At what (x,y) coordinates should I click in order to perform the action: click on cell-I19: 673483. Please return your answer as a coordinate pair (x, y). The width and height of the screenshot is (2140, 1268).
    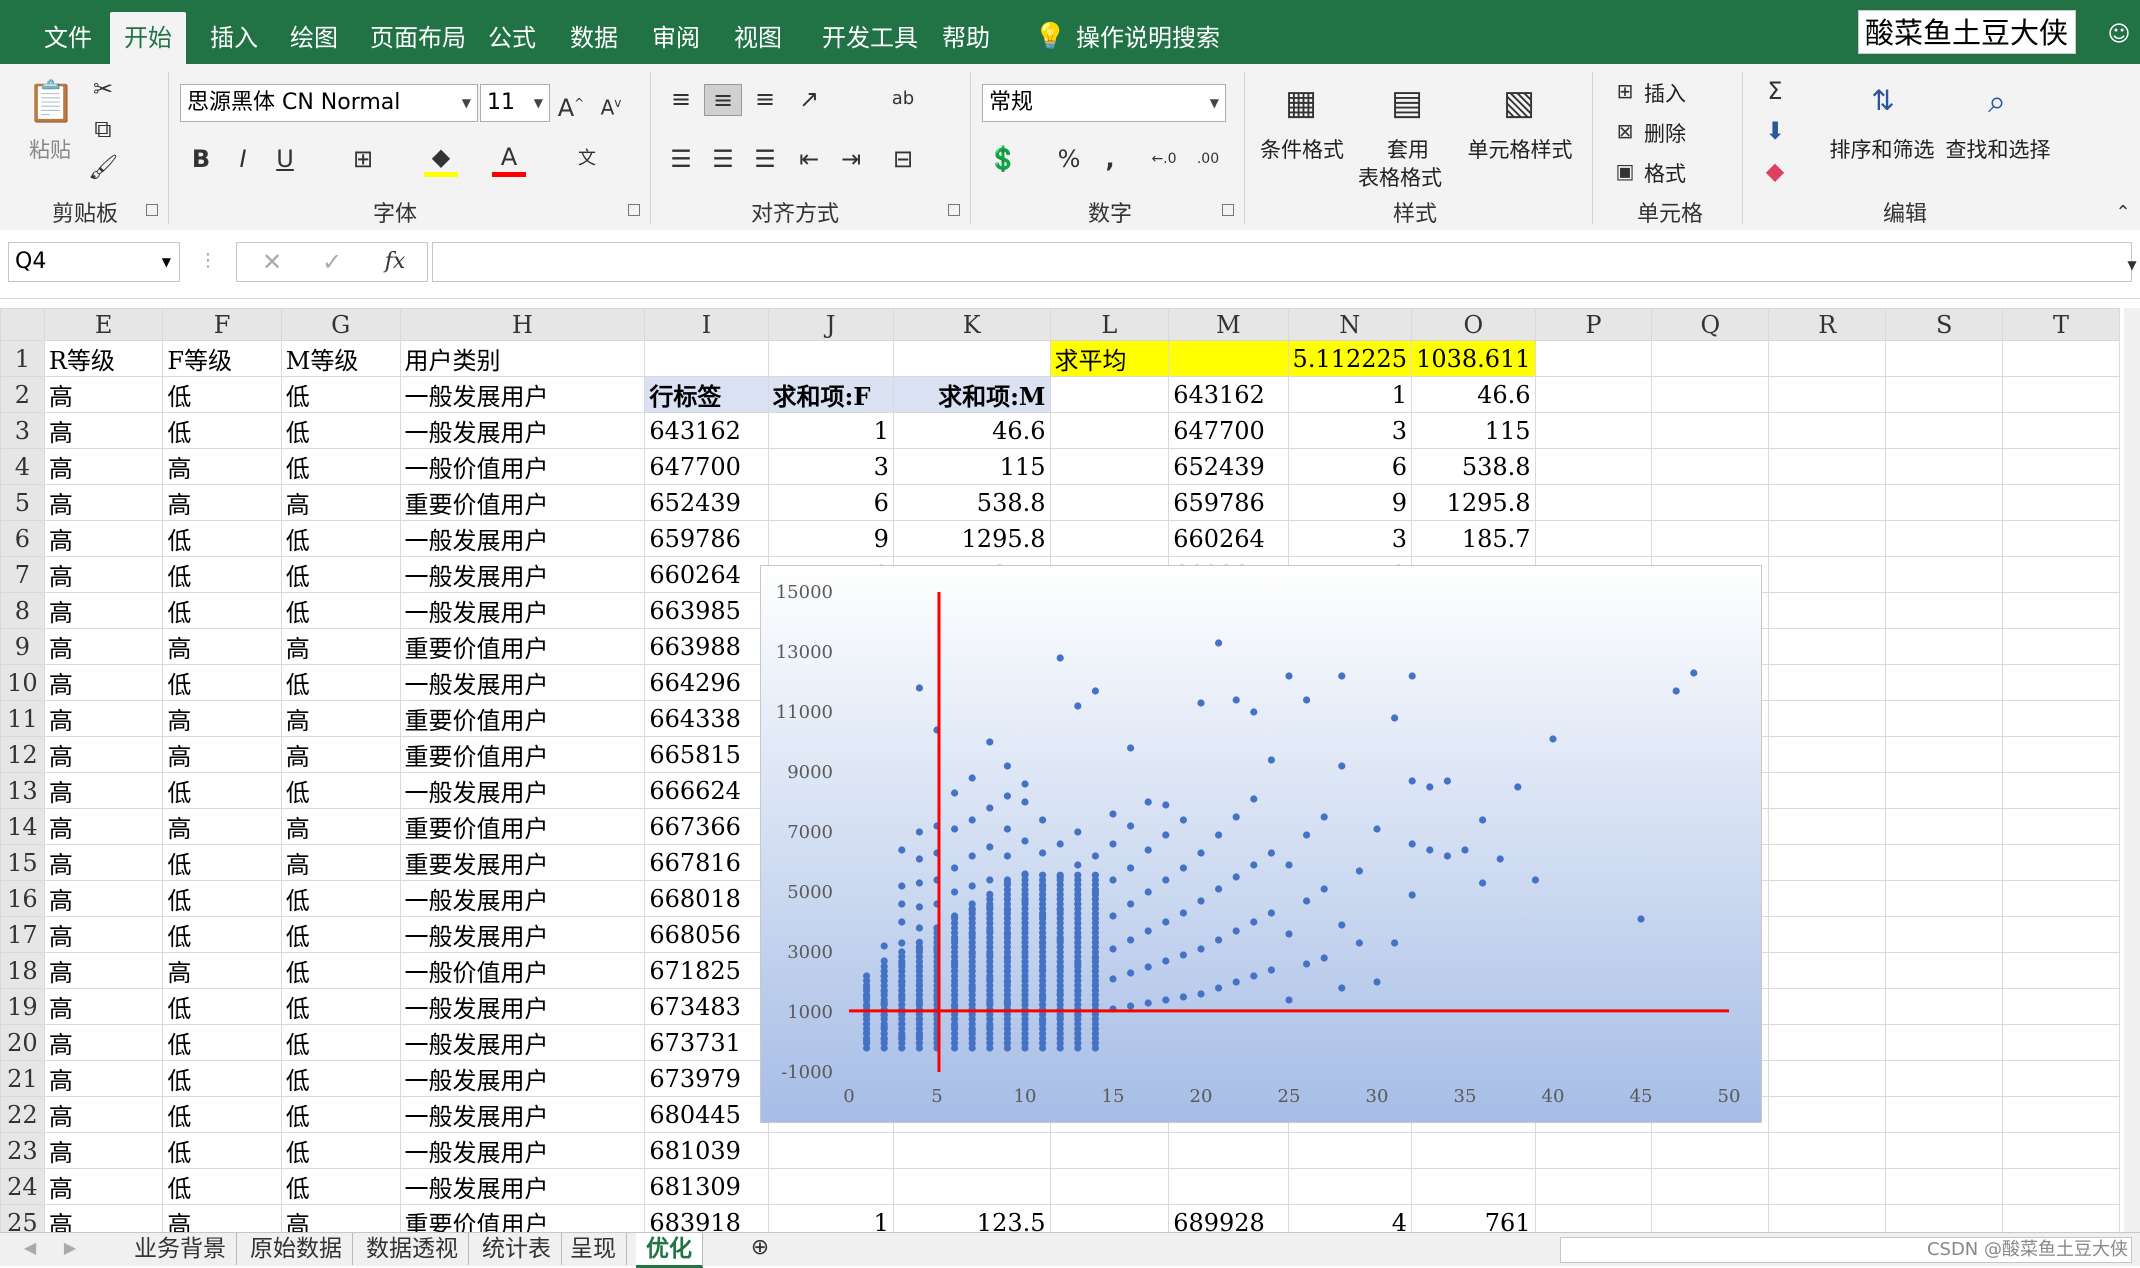
    Looking at the image, I should click on (706, 1006).